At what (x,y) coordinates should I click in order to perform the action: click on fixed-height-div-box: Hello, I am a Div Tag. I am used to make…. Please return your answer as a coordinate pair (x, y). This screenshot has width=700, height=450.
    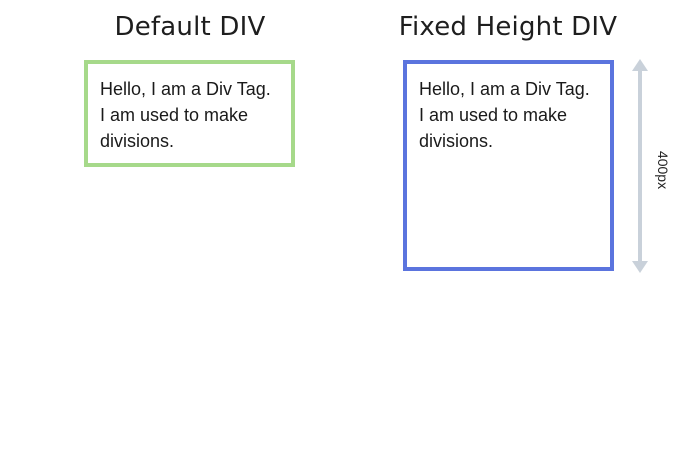
    Looking at the image, I should click on (508, 165).